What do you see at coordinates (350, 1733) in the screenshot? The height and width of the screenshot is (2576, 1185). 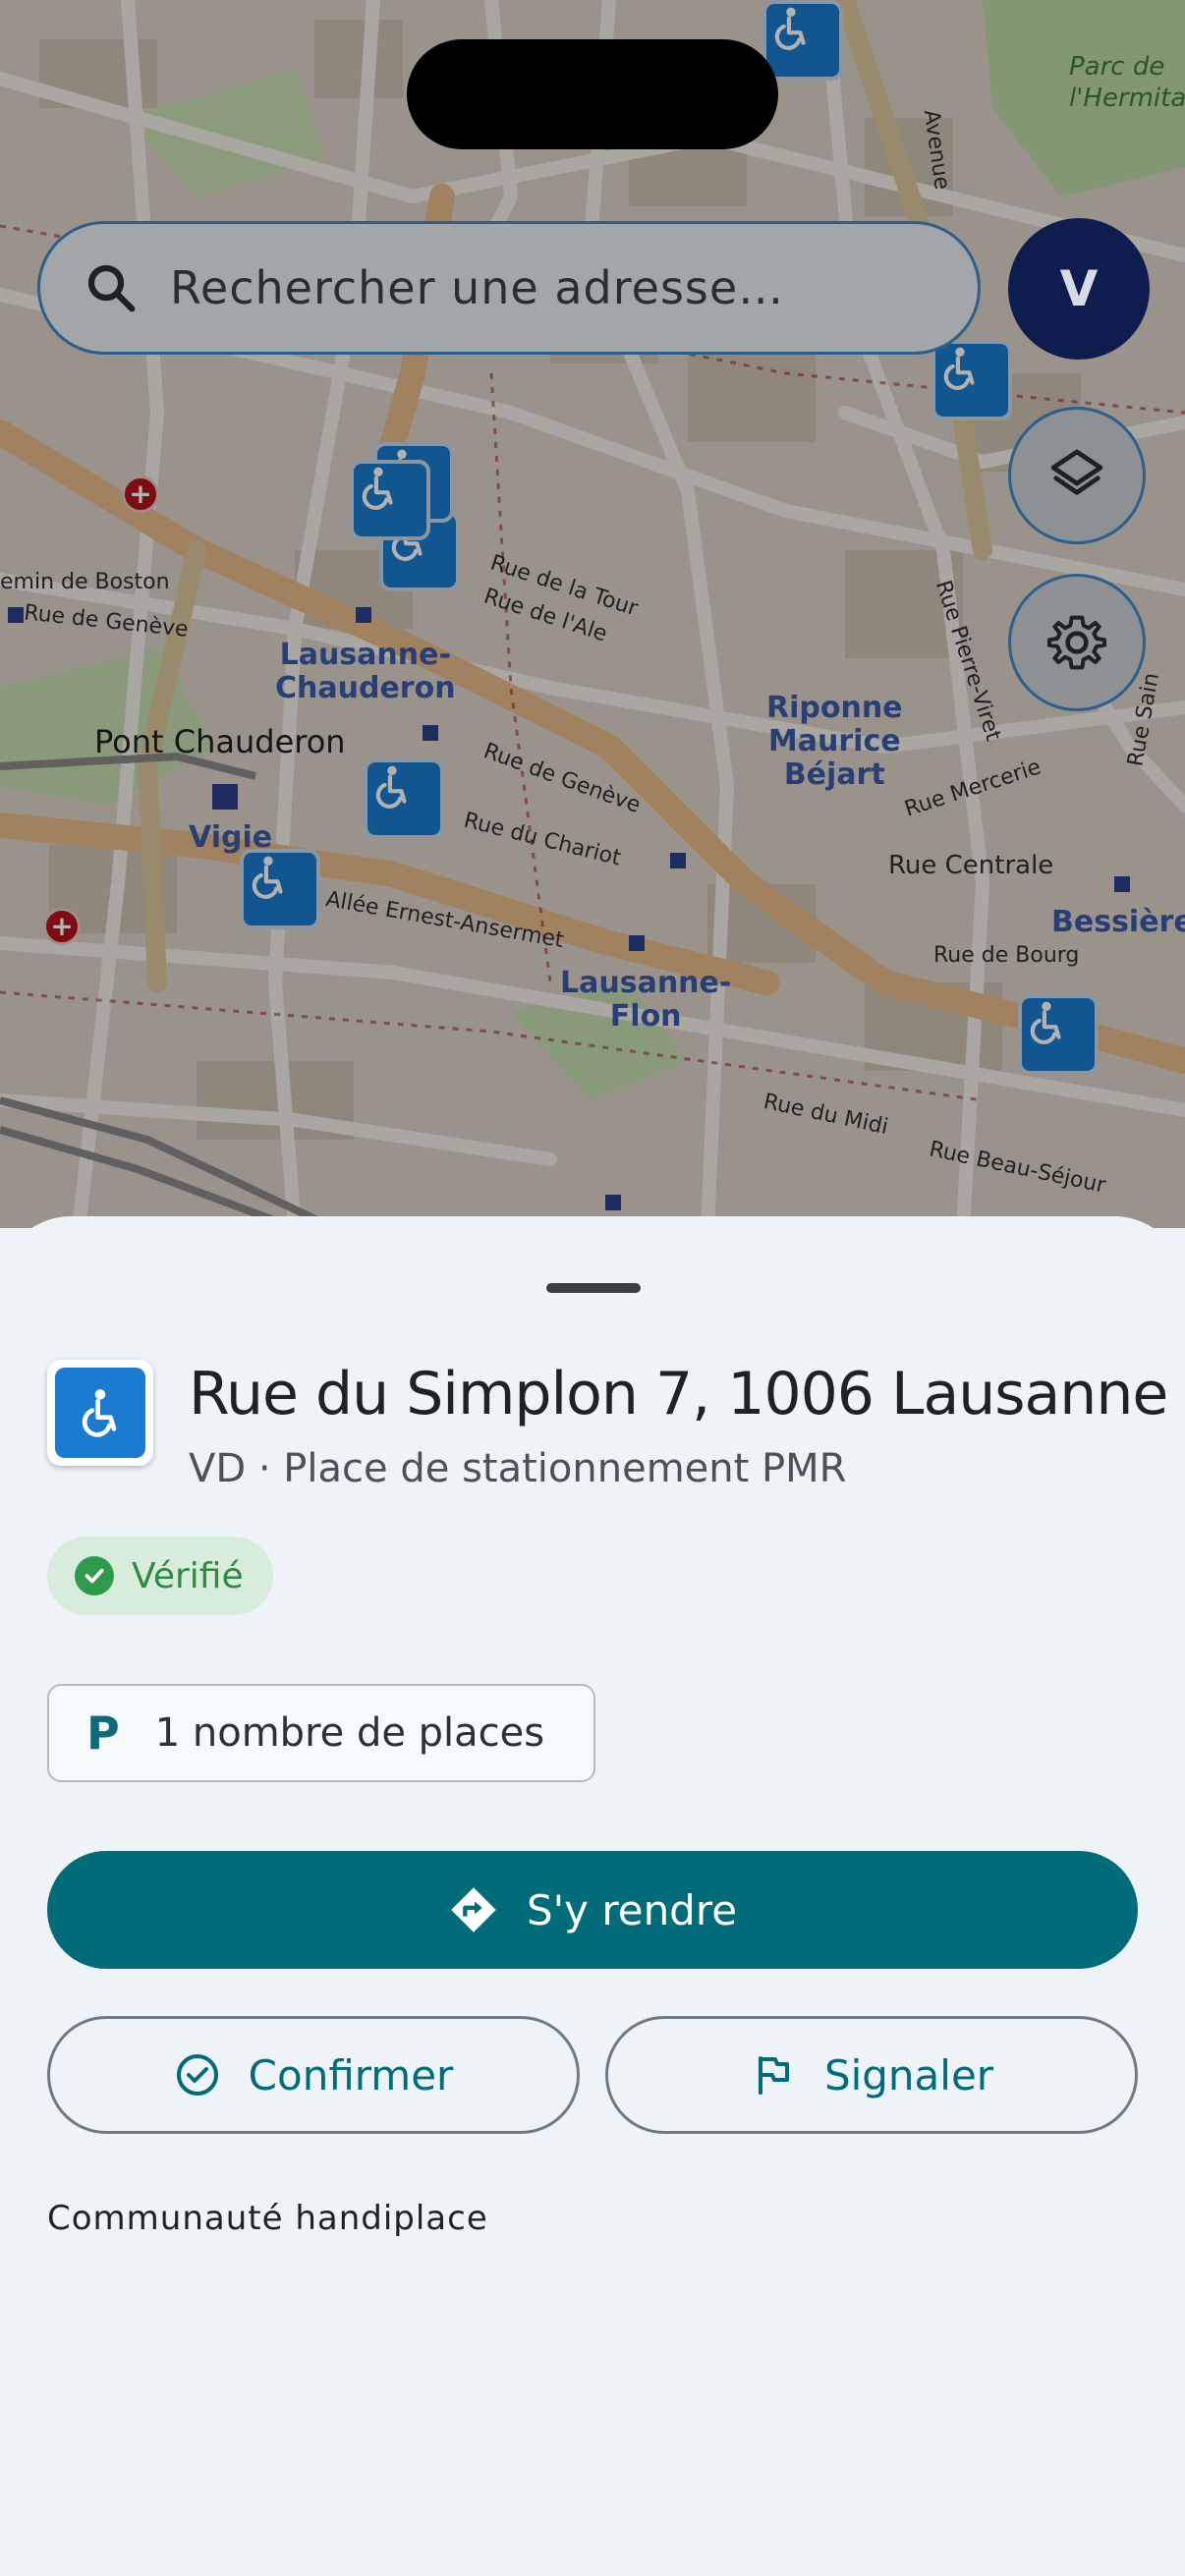 I see `places-count-label: 1 nombre de places` at bounding box center [350, 1733].